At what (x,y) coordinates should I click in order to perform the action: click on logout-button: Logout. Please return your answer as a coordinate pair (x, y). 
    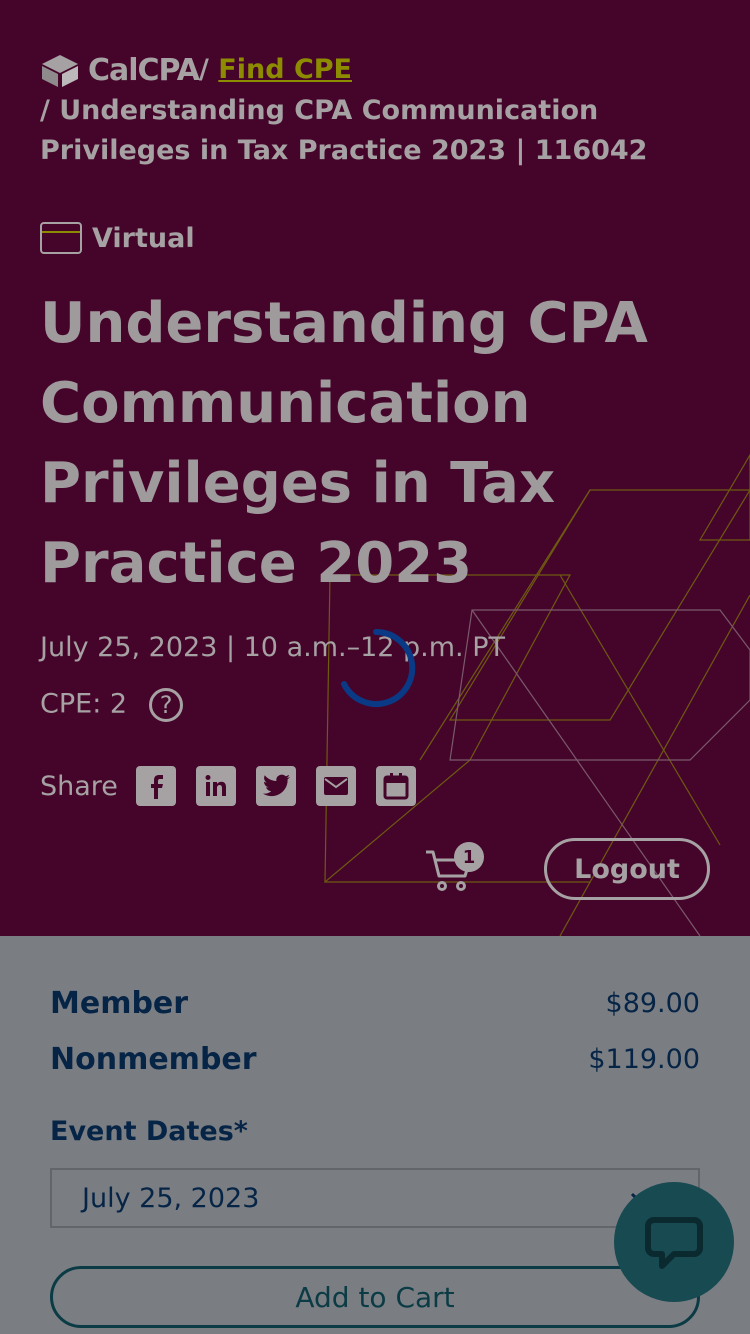
    Looking at the image, I should click on (627, 869).